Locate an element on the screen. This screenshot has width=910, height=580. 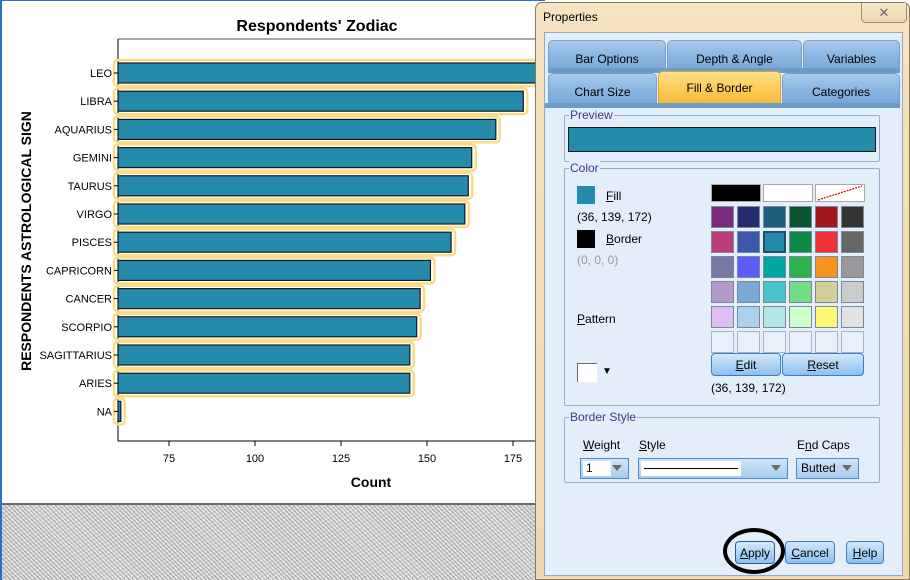
selected-rgb-value: (36, 139, 172) is located at coordinates (748, 388).